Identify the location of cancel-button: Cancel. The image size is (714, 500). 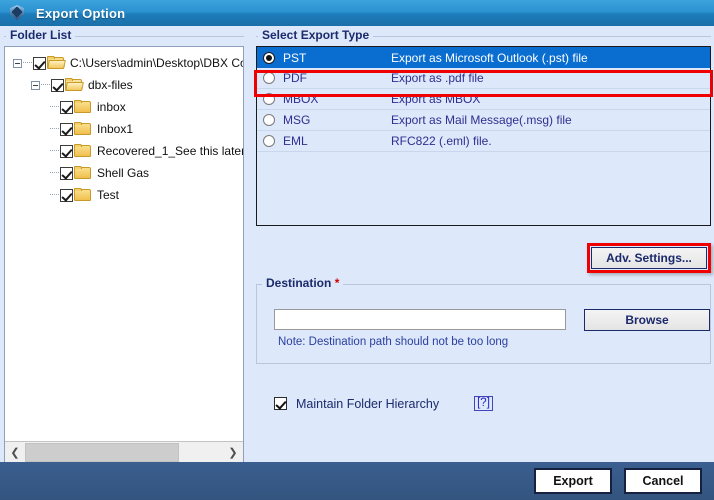
(663, 481).